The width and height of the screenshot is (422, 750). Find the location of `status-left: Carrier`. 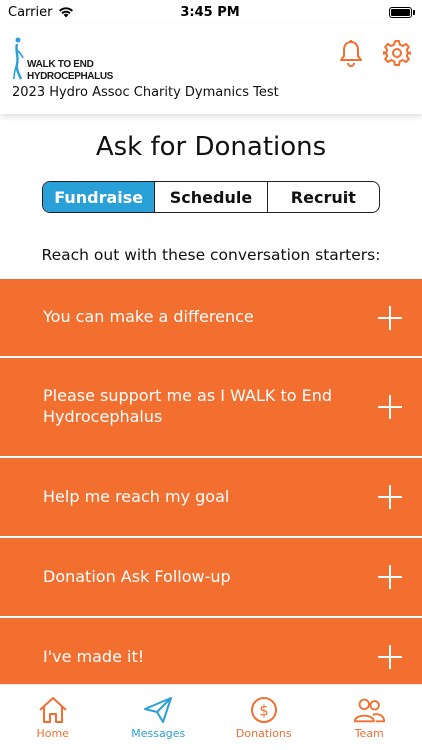

status-left: Carrier is located at coordinates (63, 12).